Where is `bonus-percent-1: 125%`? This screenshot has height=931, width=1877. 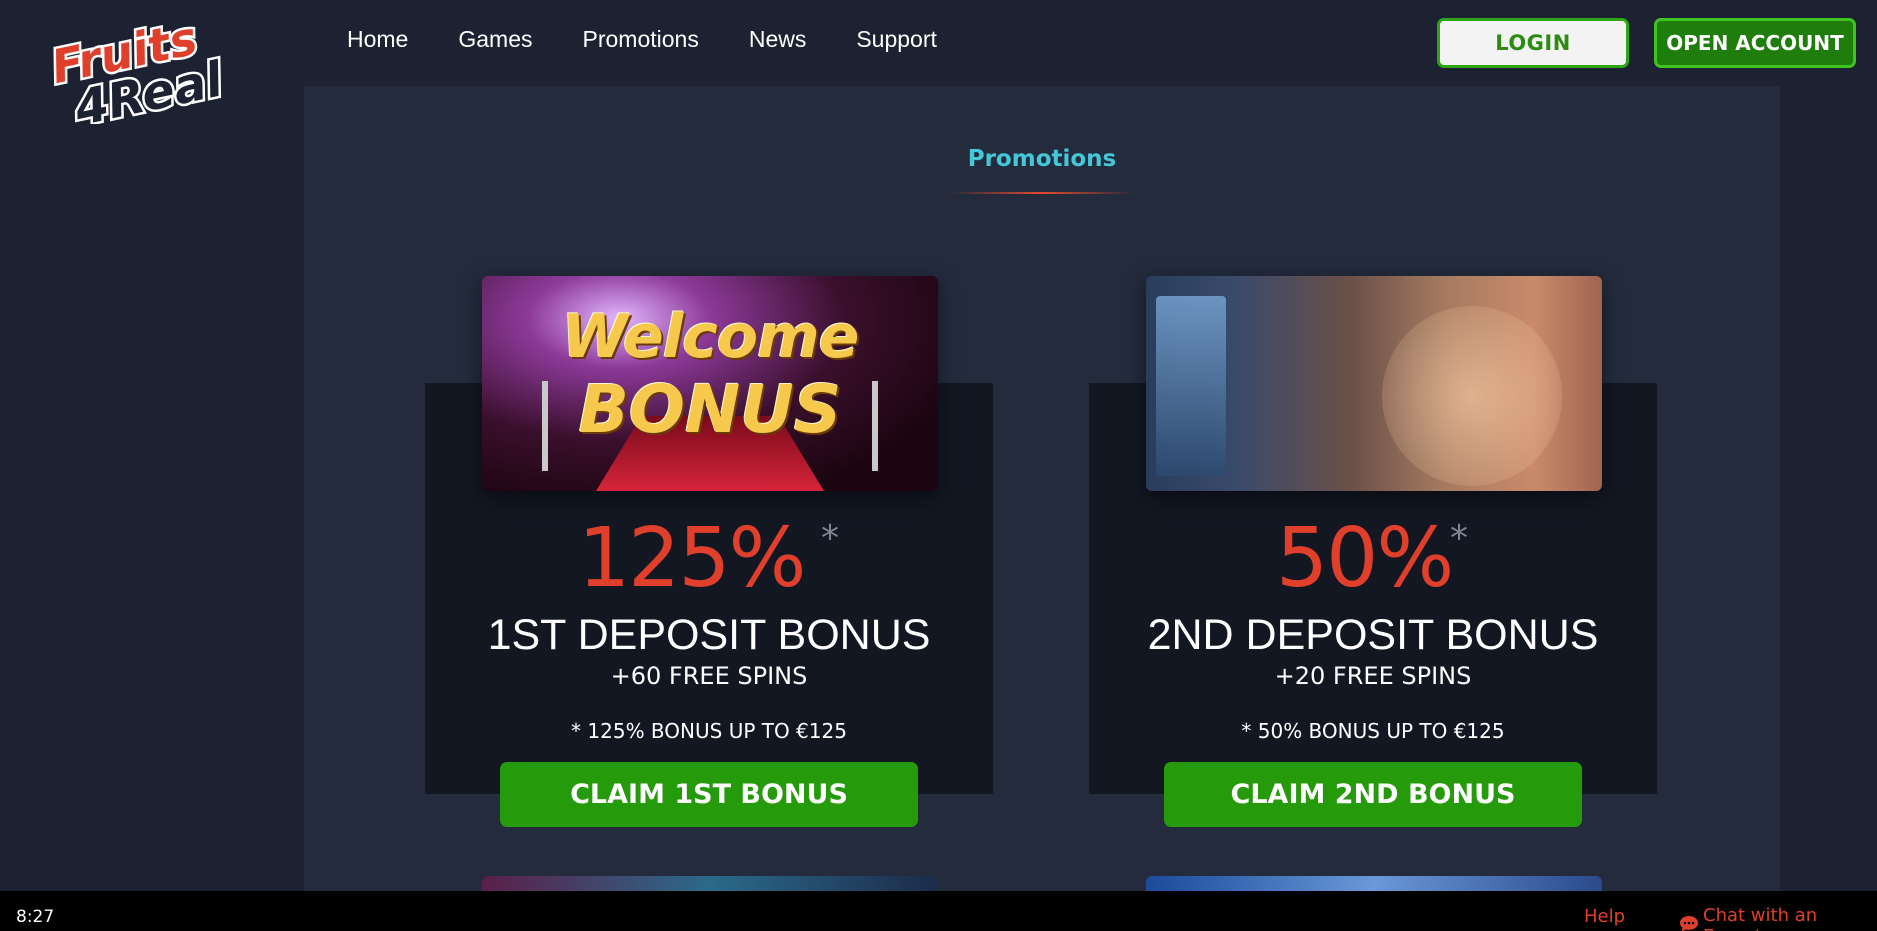
bonus-percent-1: 125% is located at coordinates (692, 558).